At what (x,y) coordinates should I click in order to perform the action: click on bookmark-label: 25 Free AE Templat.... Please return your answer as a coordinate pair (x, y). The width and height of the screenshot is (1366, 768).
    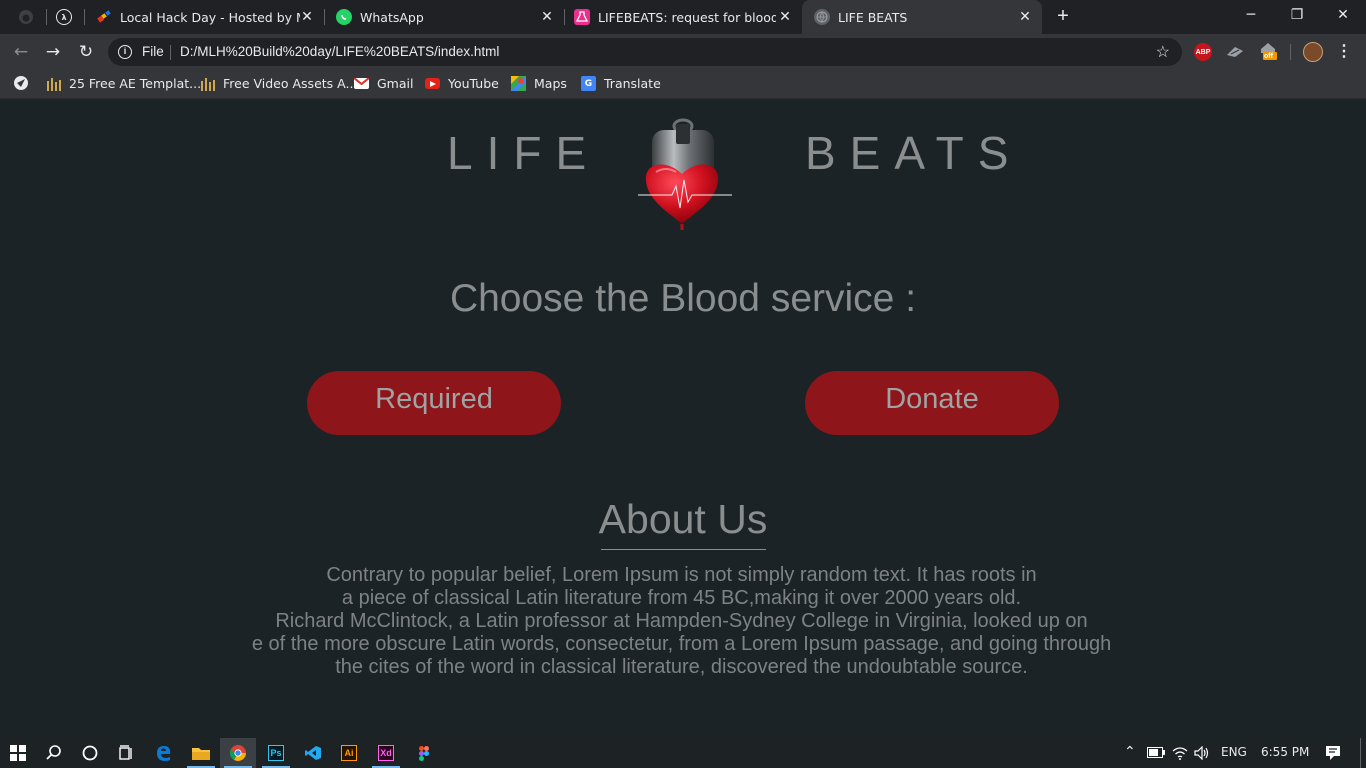
    Looking at the image, I should click on (135, 83).